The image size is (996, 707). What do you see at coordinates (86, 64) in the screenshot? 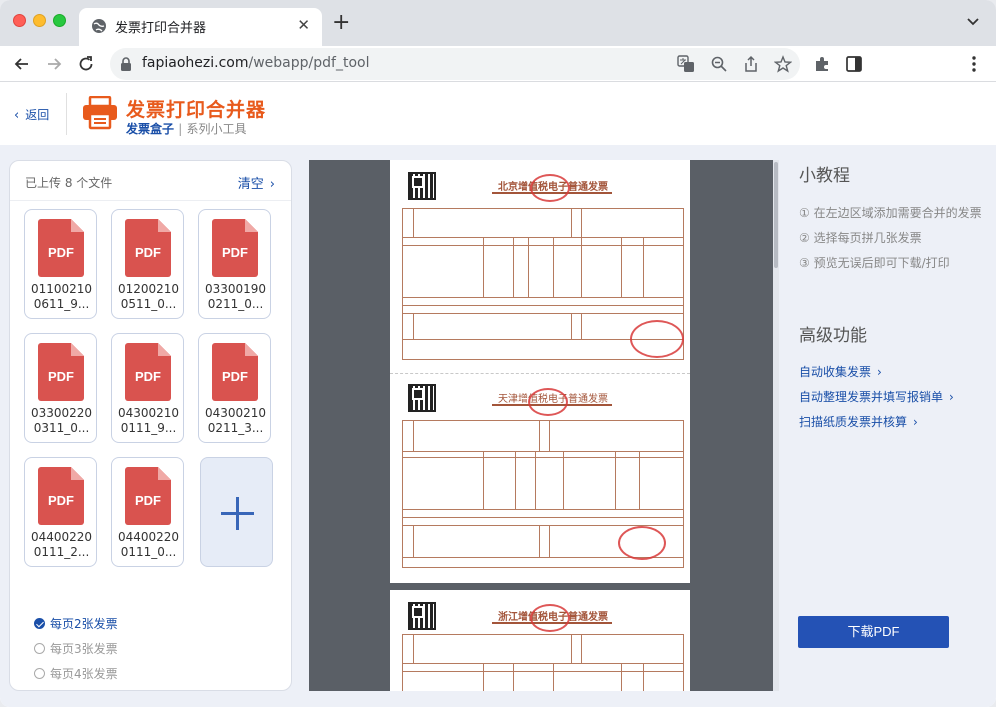
I see `reload-icon` at bounding box center [86, 64].